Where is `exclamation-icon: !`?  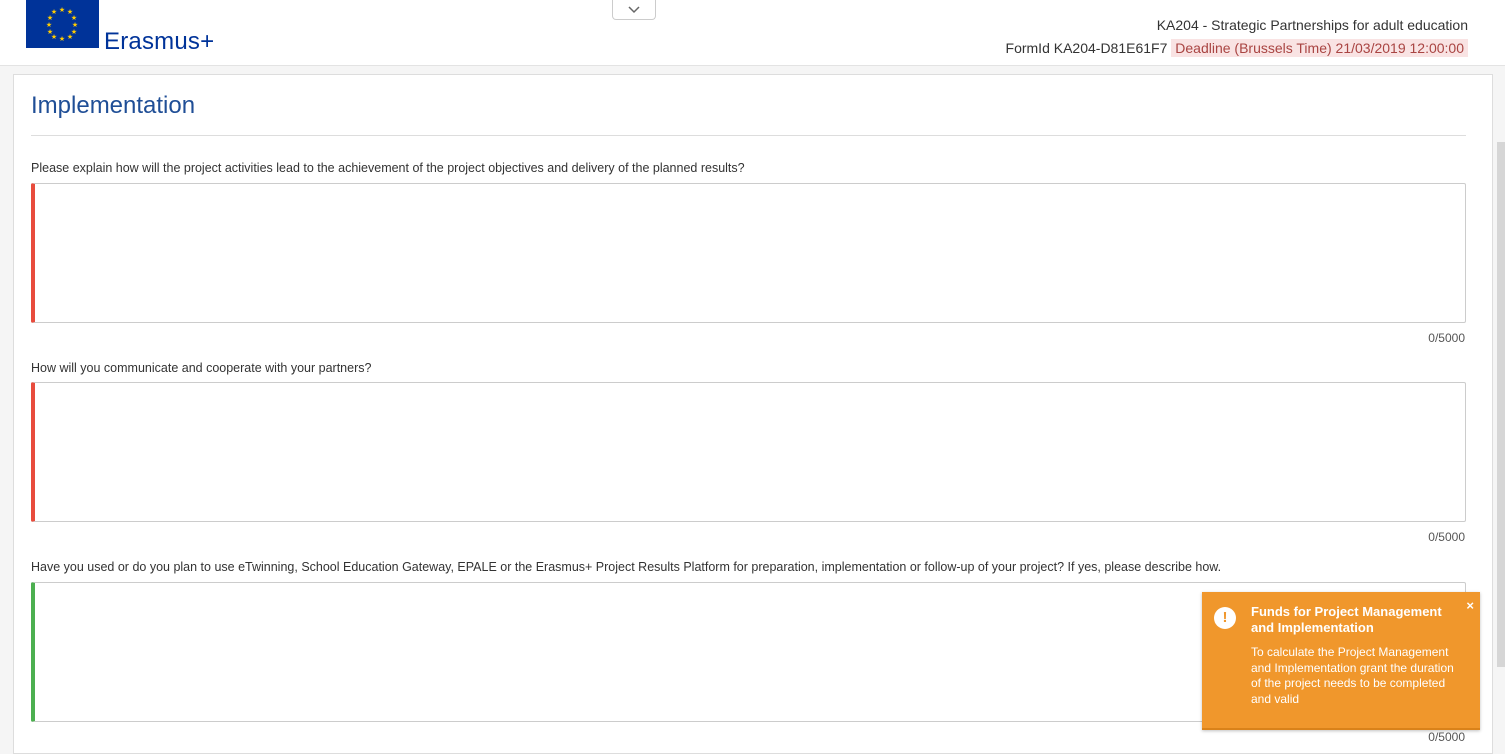
exclamation-icon: ! is located at coordinates (1225, 618).